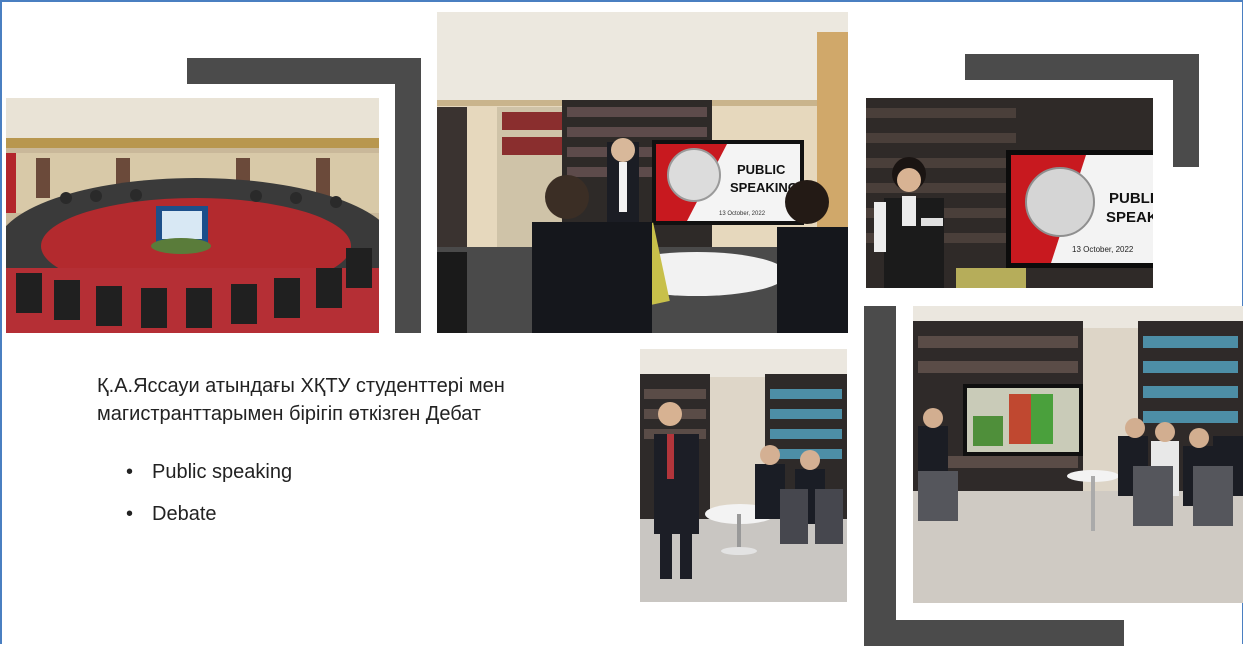 This screenshot has height=646, width=1245. What do you see at coordinates (184, 514) in the screenshot?
I see `bullet-text: Debate` at bounding box center [184, 514].